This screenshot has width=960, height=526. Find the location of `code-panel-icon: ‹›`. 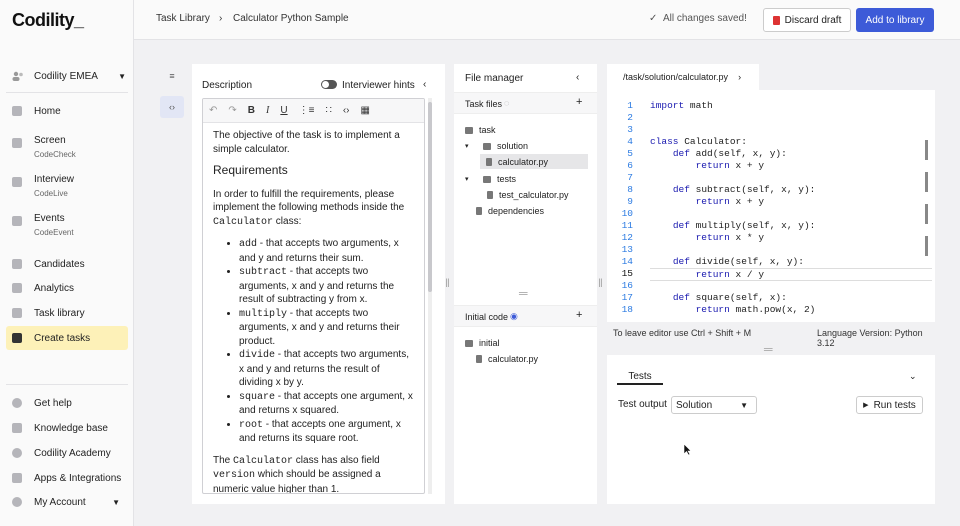

code-panel-icon: ‹› is located at coordinates (172, 107).